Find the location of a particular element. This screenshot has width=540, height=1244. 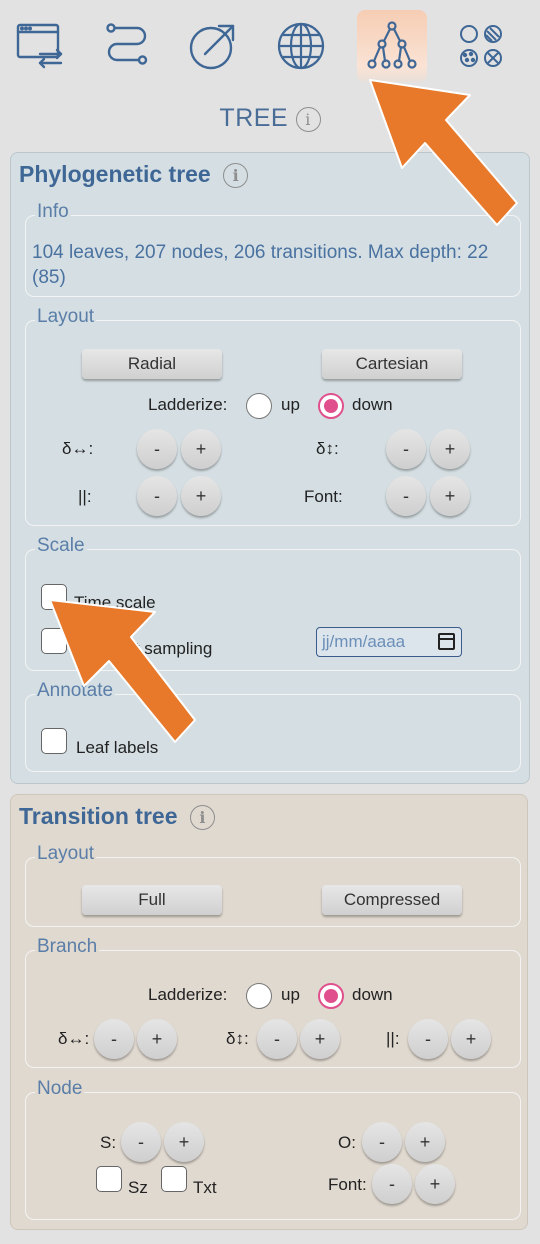

horizontal-spacing-minus-button: - is located at coordinates (157, 449).